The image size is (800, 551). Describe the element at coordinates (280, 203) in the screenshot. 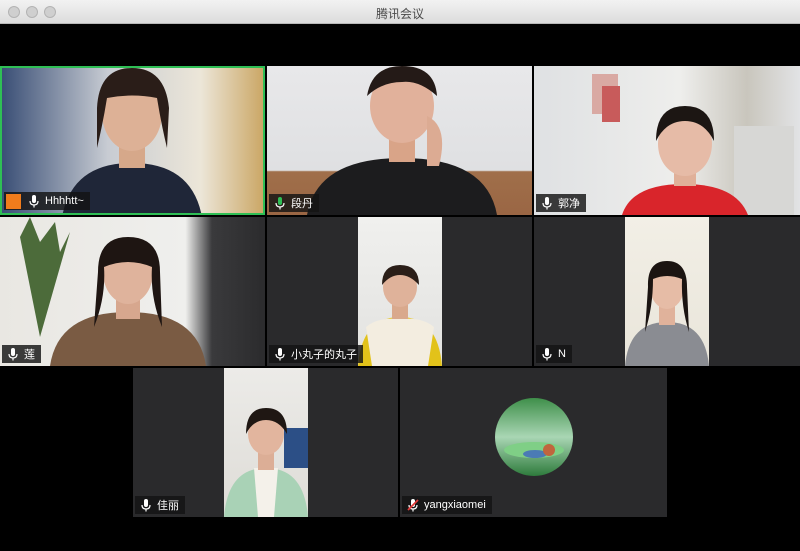

I see `mic-active-icon` at that location.